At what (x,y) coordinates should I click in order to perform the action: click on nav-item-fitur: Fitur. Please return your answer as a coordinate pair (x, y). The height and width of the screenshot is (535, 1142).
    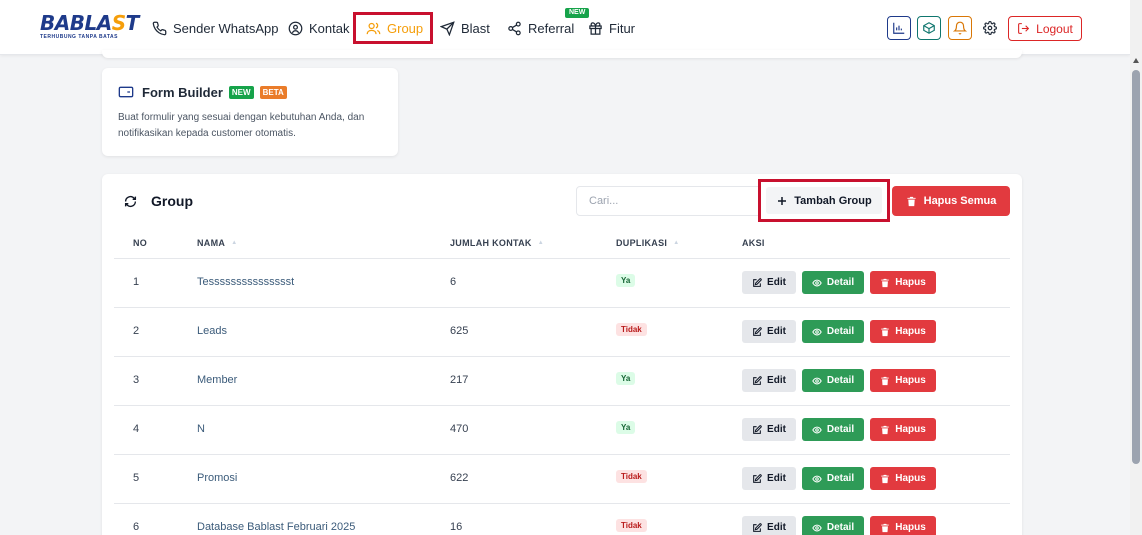
    Looking at the image, I should click on (611, 28).